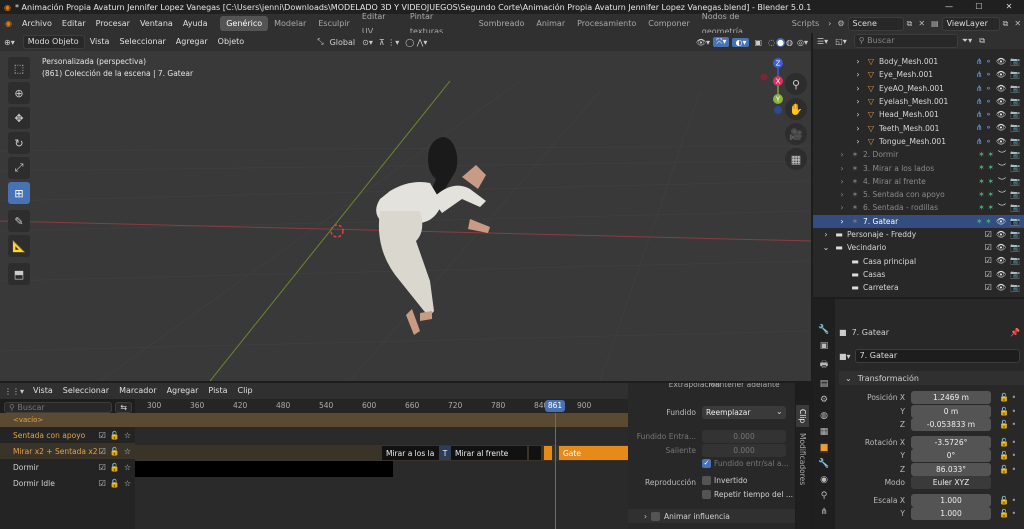 Image resolution: width=1024 pixels, height=529 pixels. I want to click on world-tab-icon: ◍, so click(824, 416).